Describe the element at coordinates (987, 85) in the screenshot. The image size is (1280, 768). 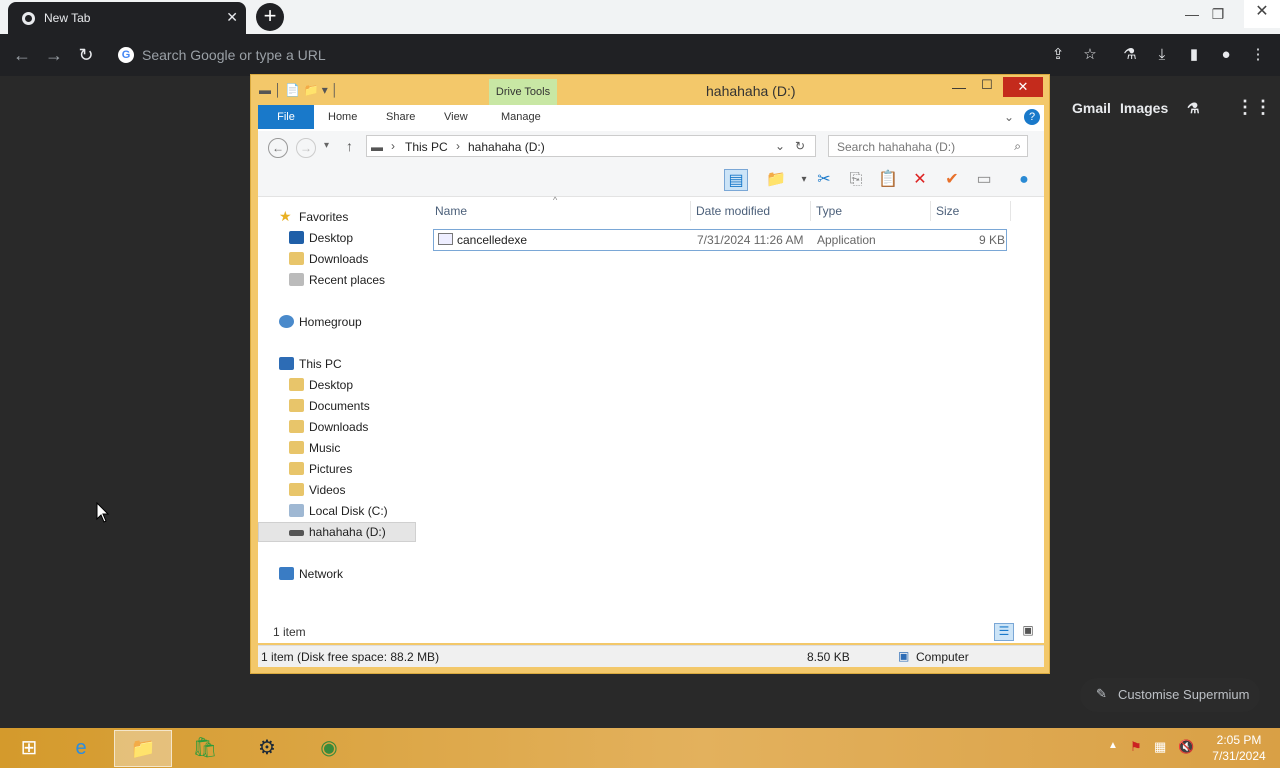
I see `explorer-maximize-button: ☐` at that location.